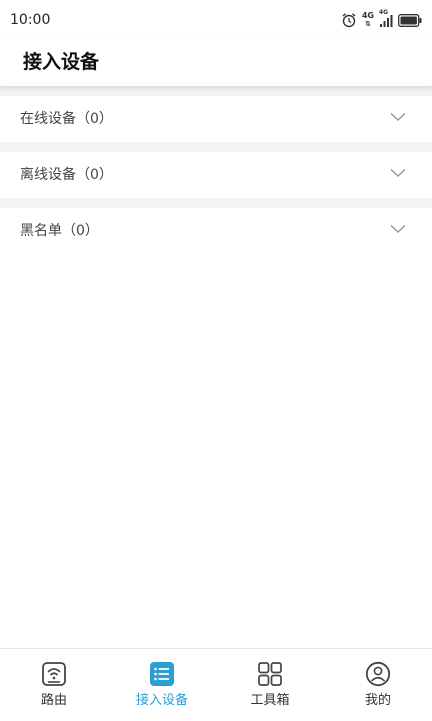 The height and width of the screenshot is (721, 432). What do you see at coordinates (367, 15) in the screenshot?
I see `network-4g-label: 4G` at bounding box center [367, 15].